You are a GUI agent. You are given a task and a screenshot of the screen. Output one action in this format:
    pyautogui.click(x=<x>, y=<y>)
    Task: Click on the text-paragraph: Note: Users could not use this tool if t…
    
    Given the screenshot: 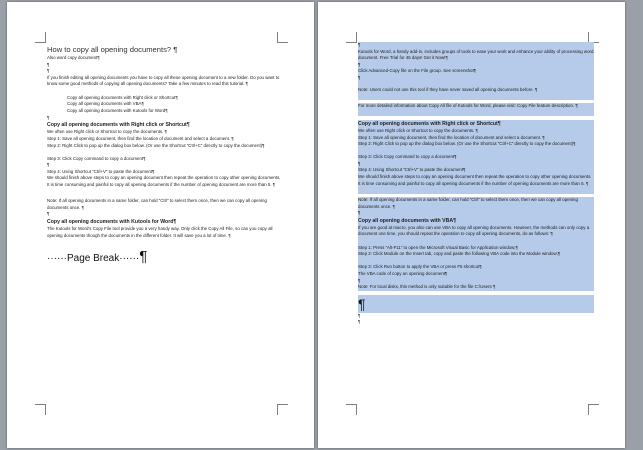 What is the action you would take?
    pyautogui.click(x=476, y=93)
    